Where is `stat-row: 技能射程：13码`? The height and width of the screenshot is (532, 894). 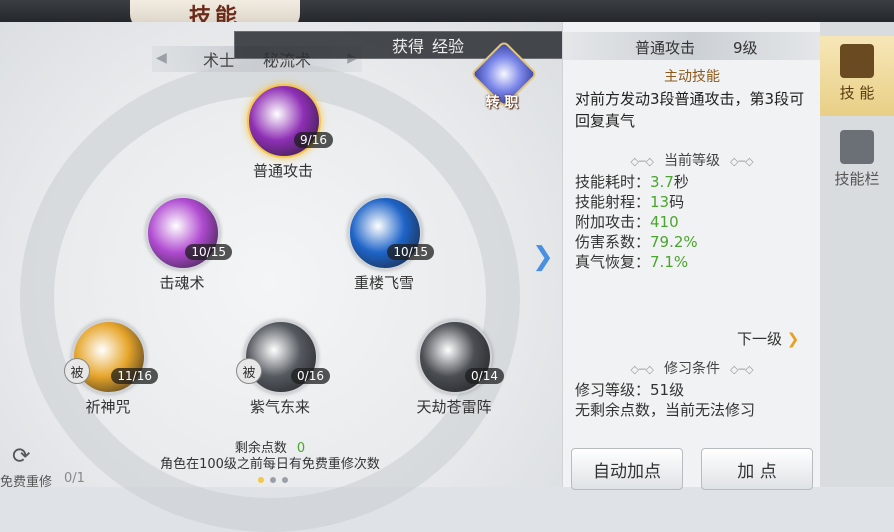 stat-row: 技能射程：13码 is located at coordinates (636, 202).